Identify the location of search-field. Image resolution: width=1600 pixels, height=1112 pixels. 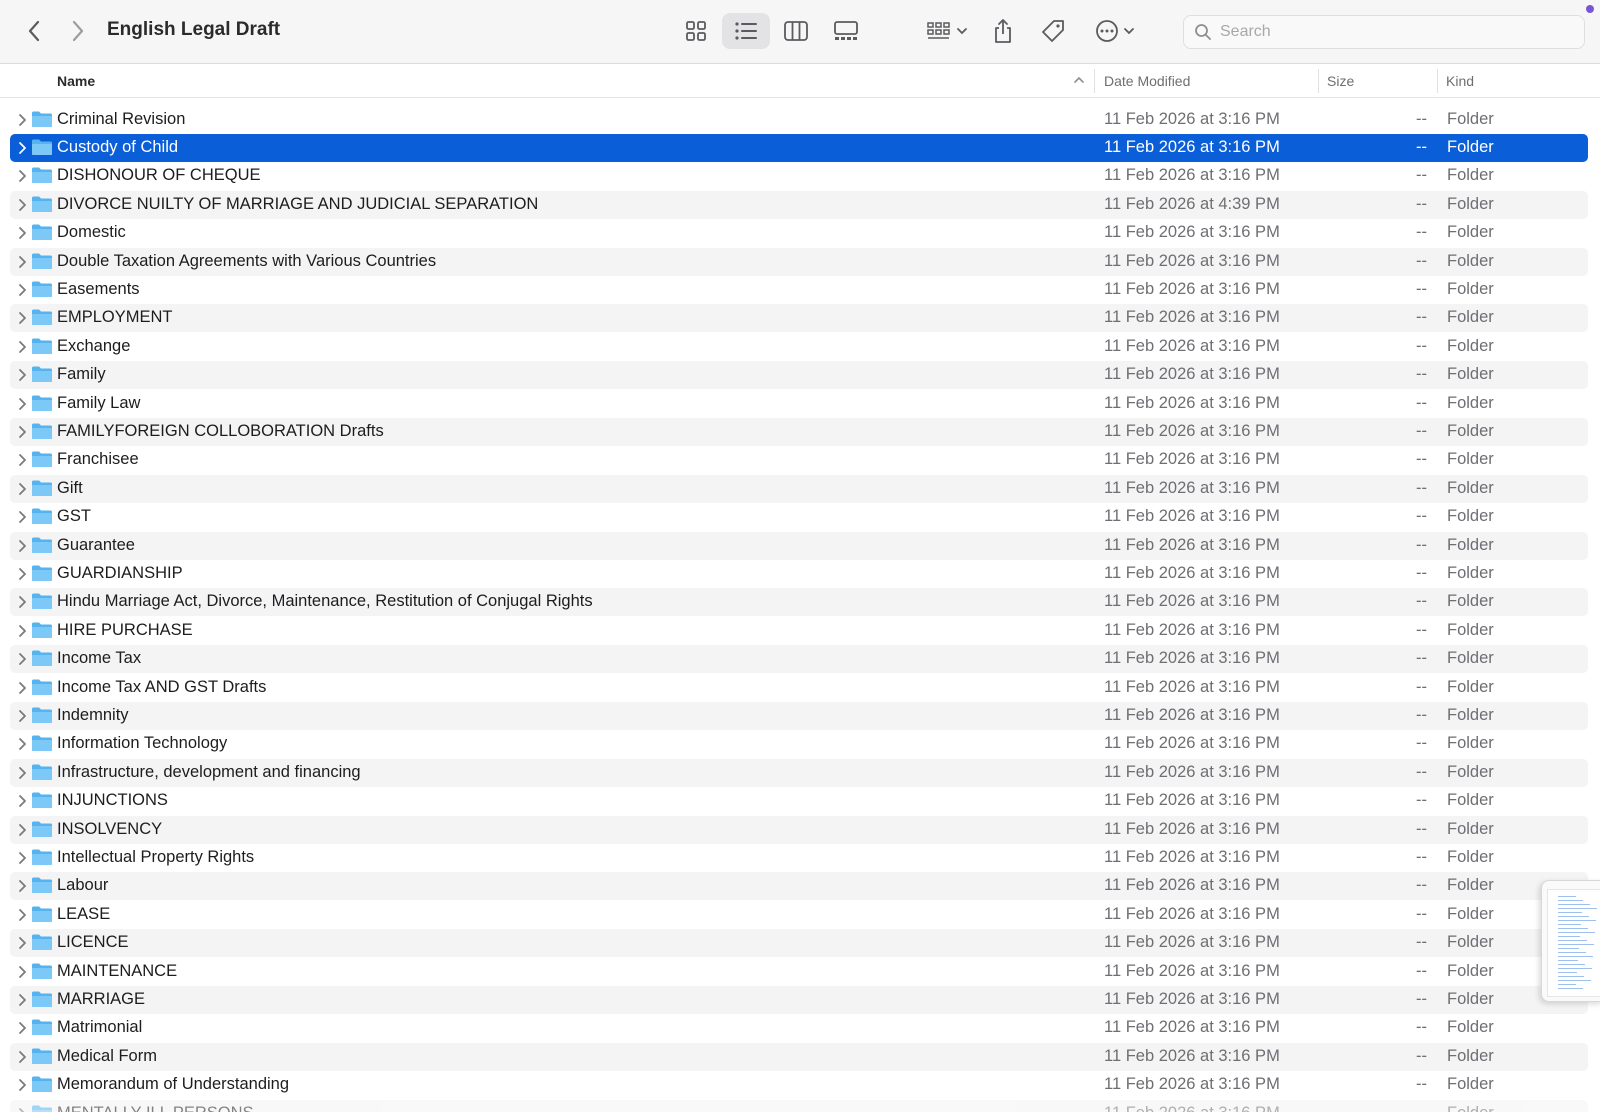
(1384, 32).